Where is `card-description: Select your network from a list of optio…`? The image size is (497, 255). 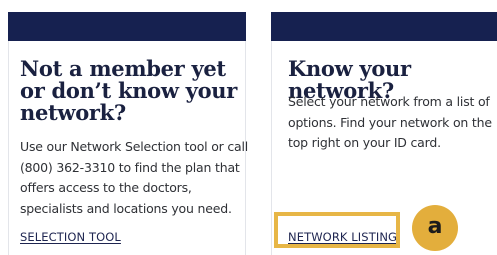 card-description: Select your network from a list of optio… is located at coordinates (390, 122).